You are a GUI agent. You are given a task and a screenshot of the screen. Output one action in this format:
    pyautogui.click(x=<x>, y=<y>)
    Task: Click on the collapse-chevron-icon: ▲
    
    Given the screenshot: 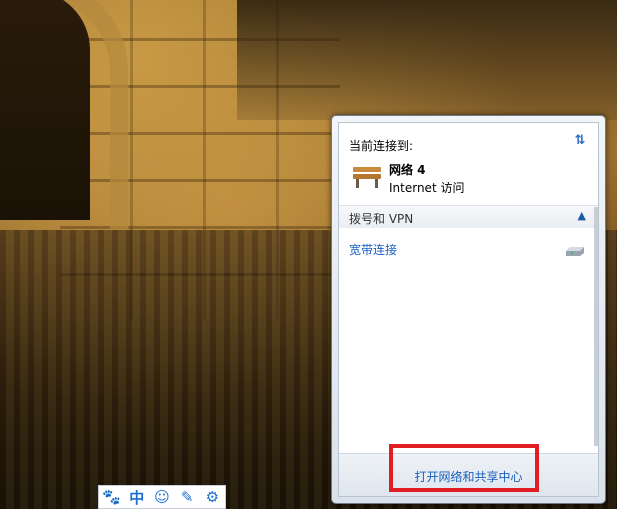 What is the action you would take?
    pyautogui.click(x=582, y=215)
    